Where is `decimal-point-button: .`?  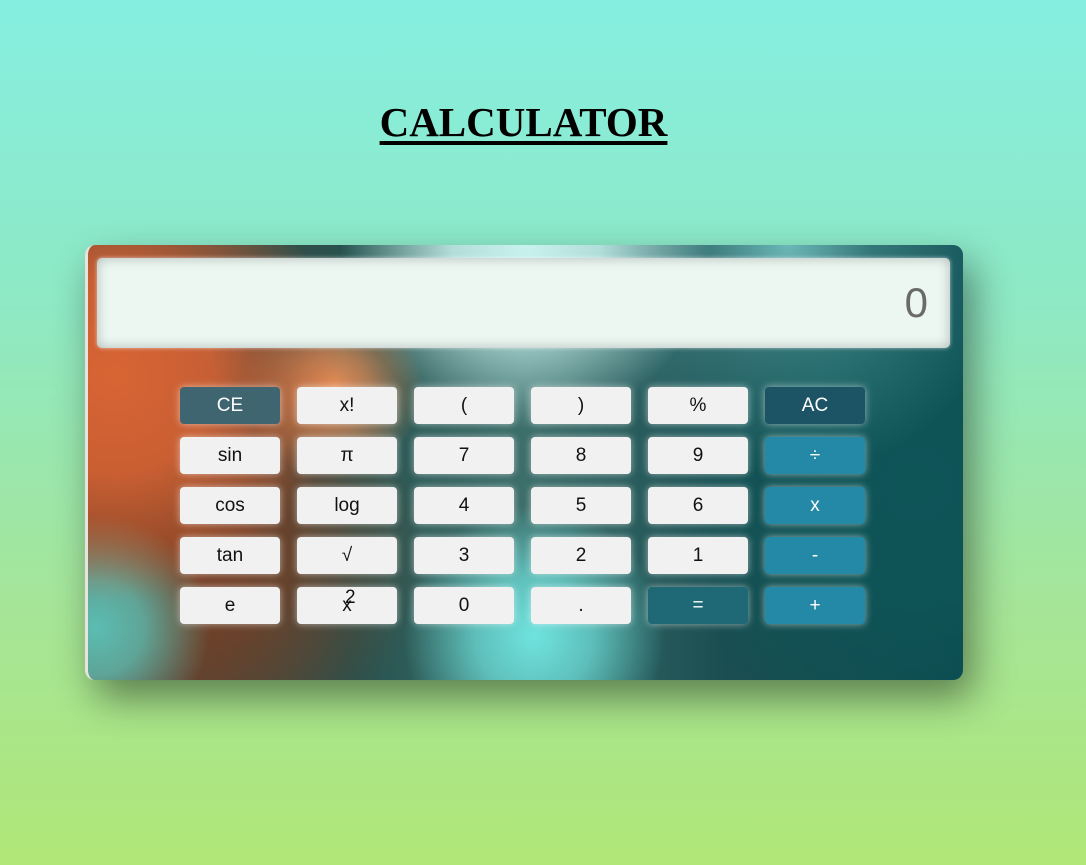 decimal-point-button: . is located at coordinates (581, 605).